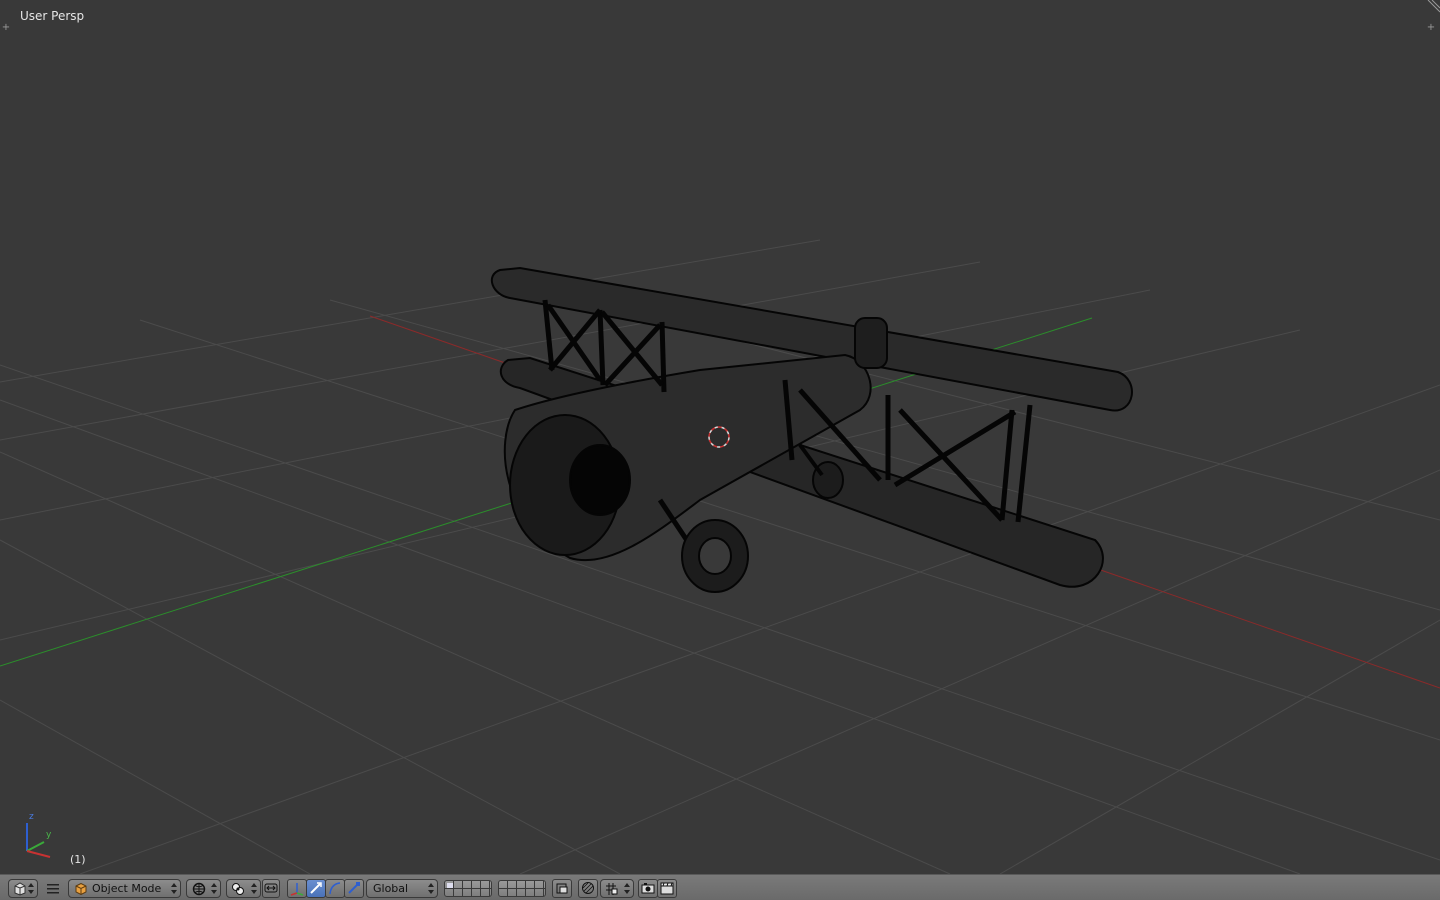 Image resolution: width=1440 pixels, height=900 pixels. What do you see at coordinates (81, 888) in the screenshot?
I see `cube-icon` at bounding box center [81, 888].